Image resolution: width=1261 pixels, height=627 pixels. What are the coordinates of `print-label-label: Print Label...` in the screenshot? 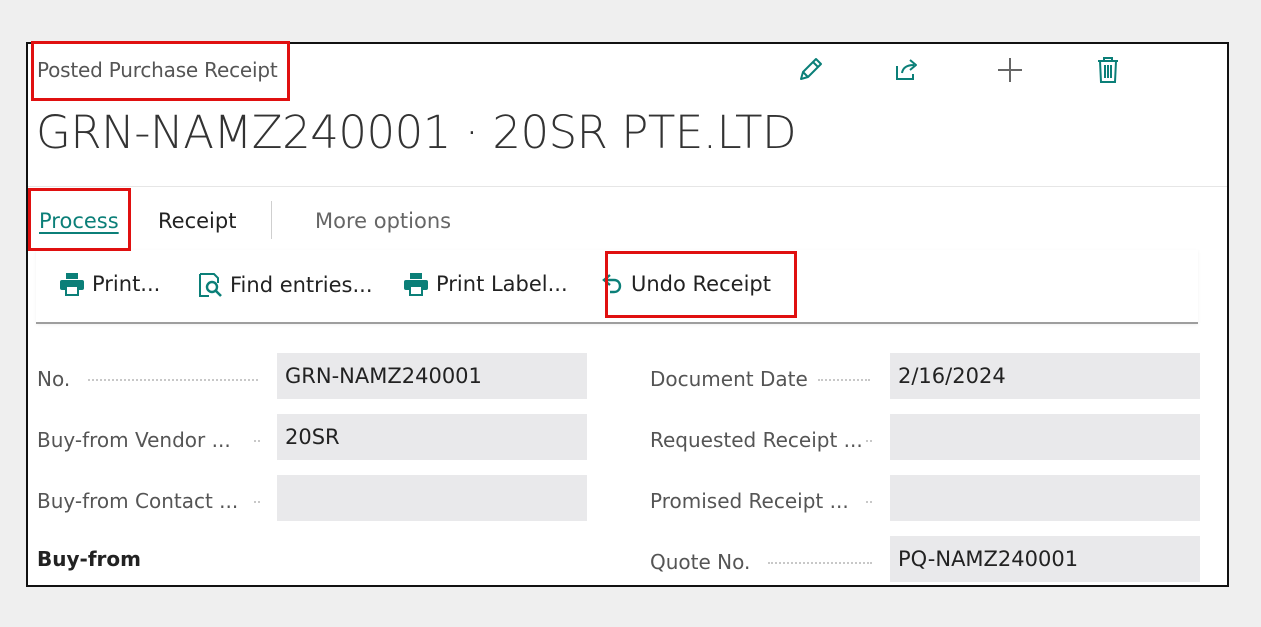 It's located at (502, 284).